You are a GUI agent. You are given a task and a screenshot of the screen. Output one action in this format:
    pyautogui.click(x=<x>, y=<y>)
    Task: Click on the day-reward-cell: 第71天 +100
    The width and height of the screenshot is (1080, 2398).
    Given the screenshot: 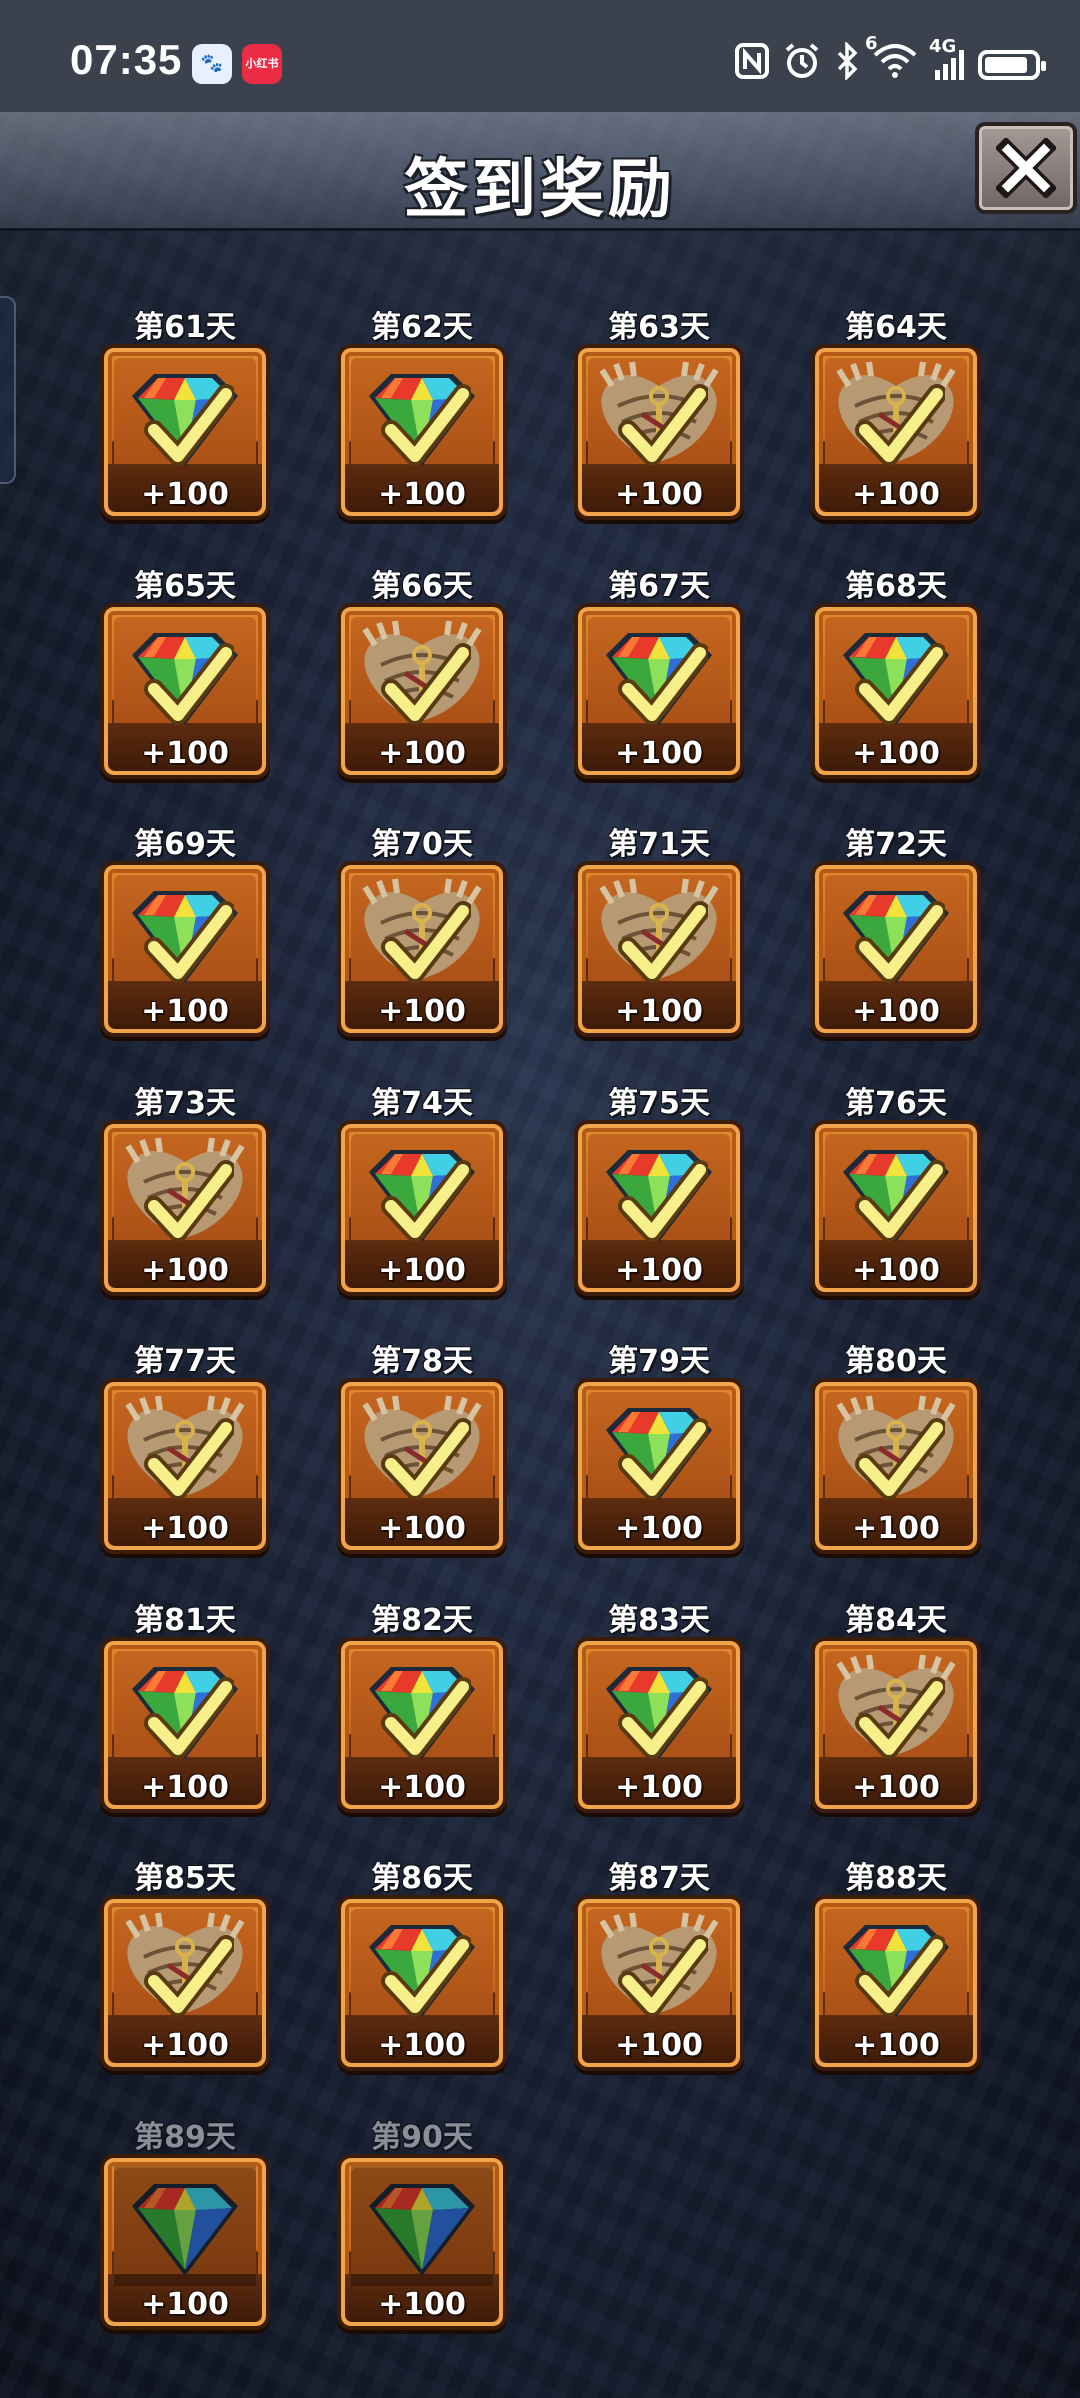 What is the action you would take?
    pyautogui.click(x=659, y=939)
    